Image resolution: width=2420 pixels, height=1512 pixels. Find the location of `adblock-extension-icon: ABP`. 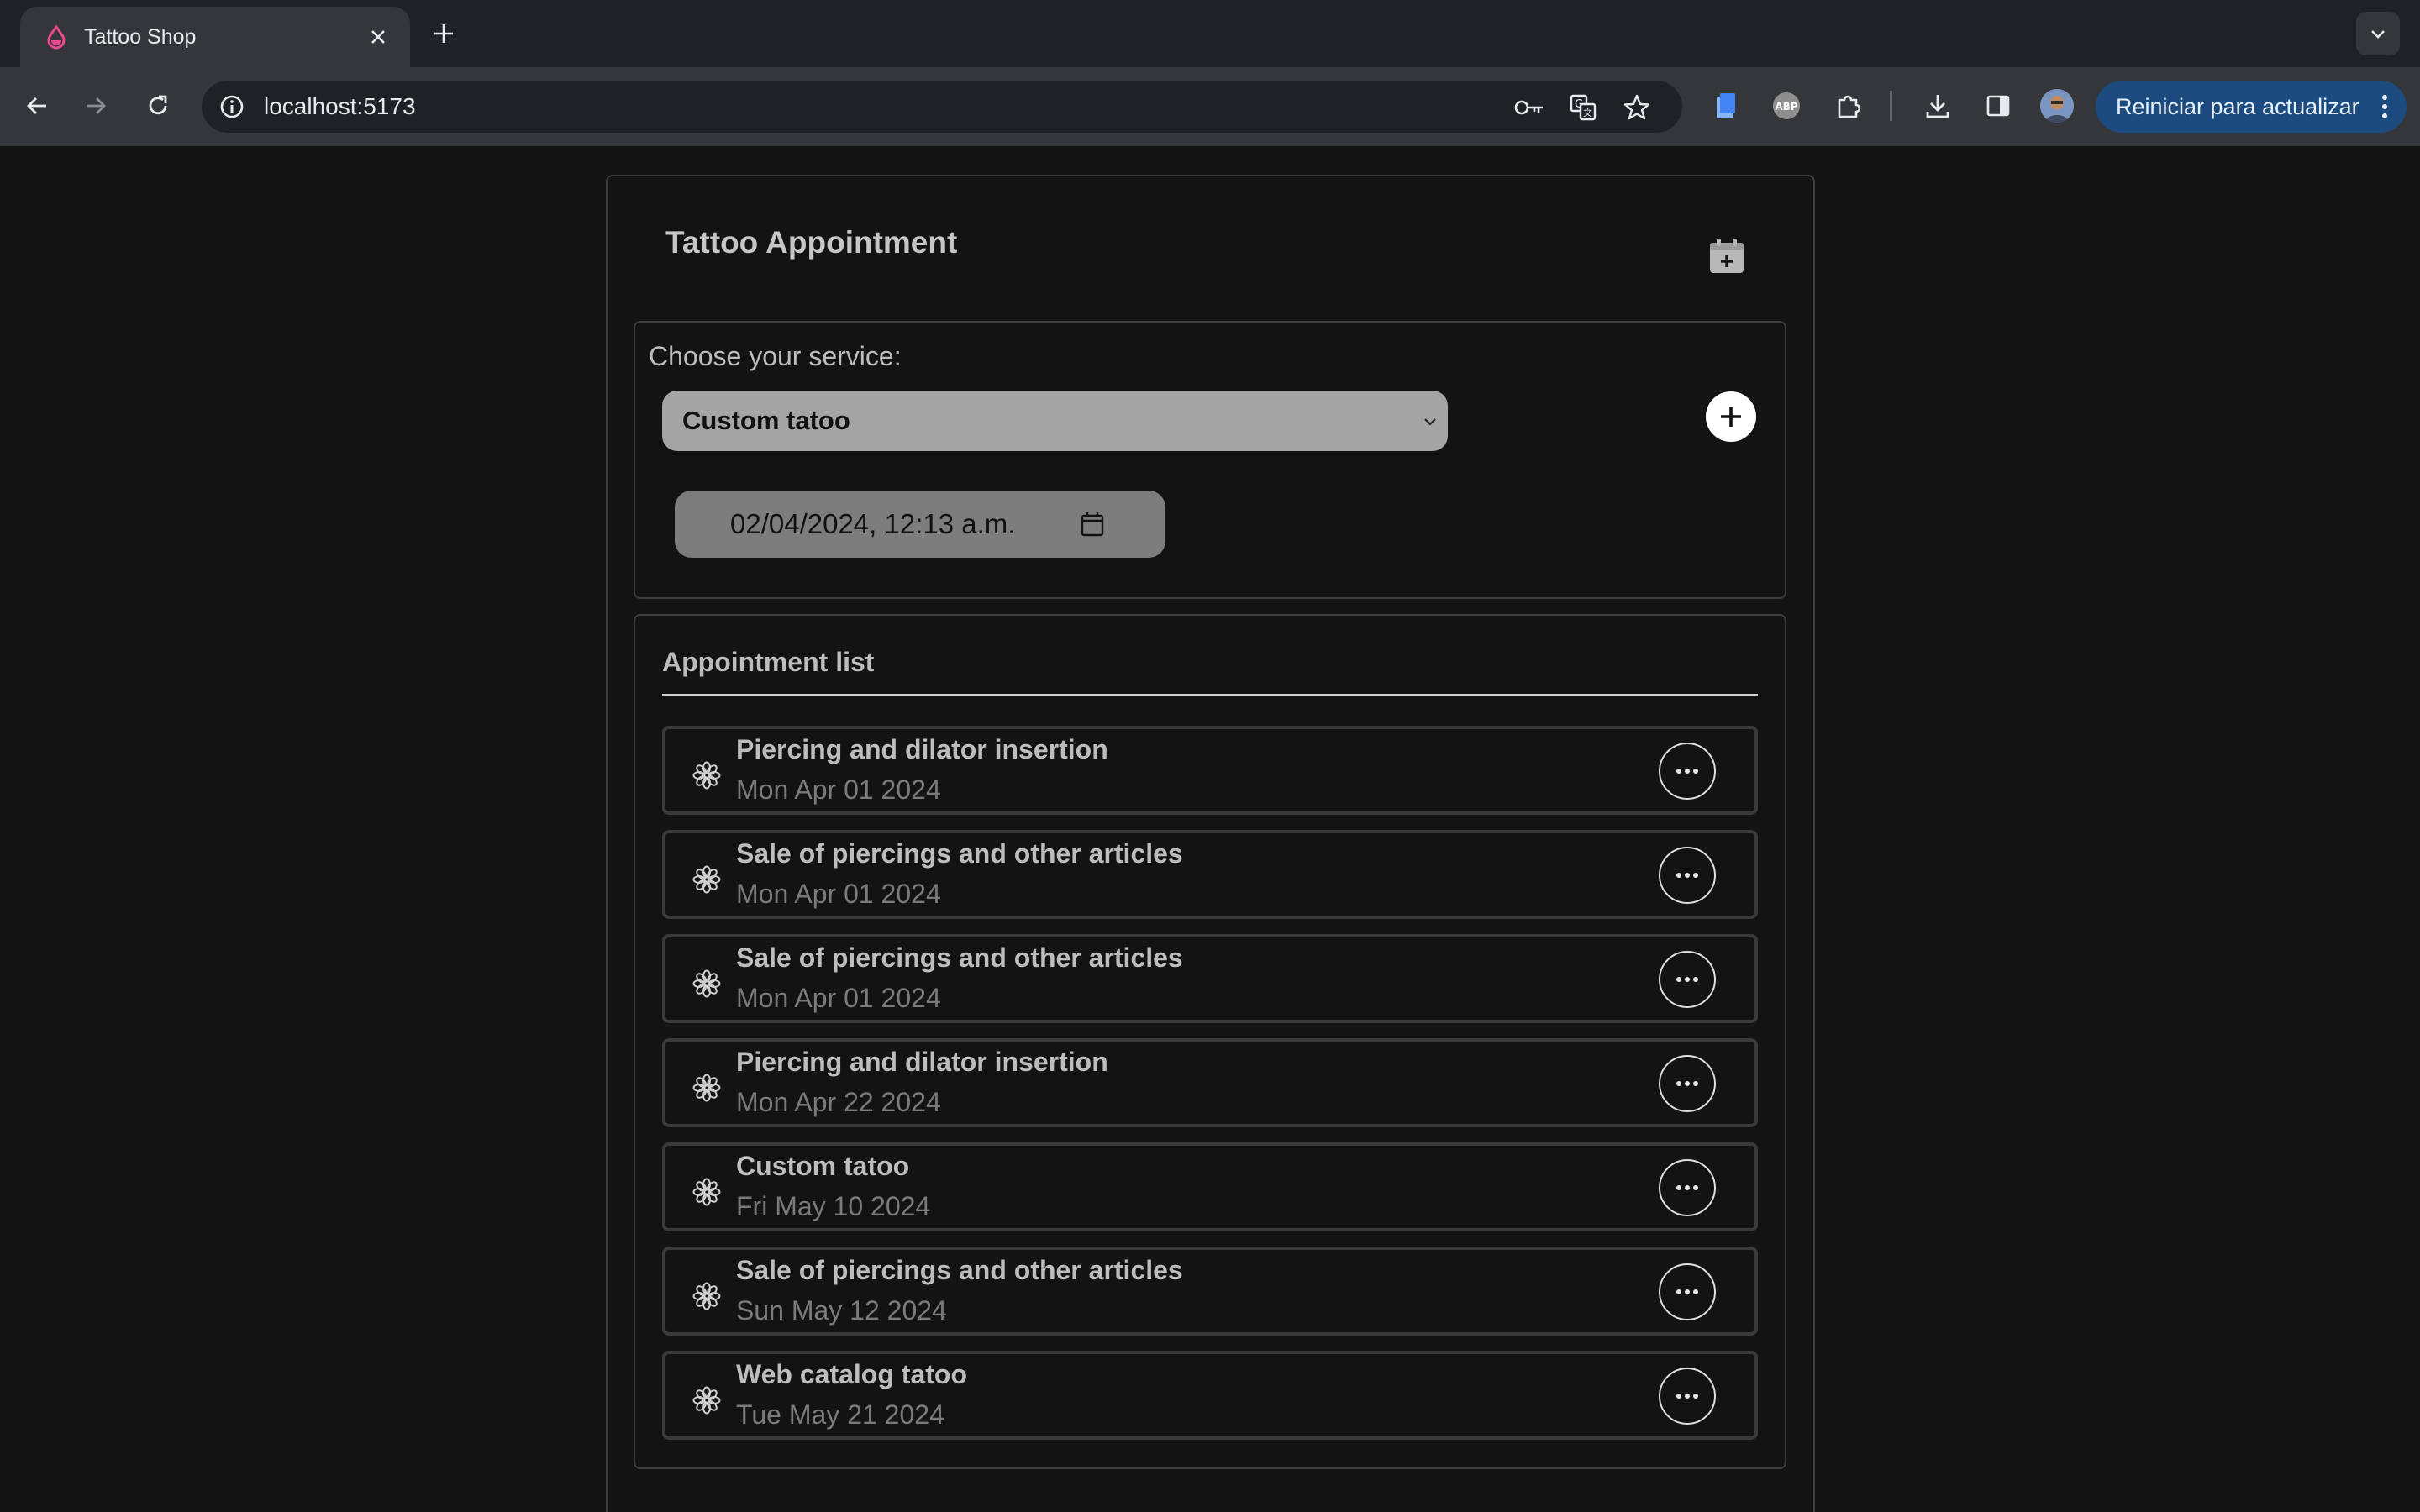

adblock-extension-icon: ABP is located at coordinates (1787, 106).